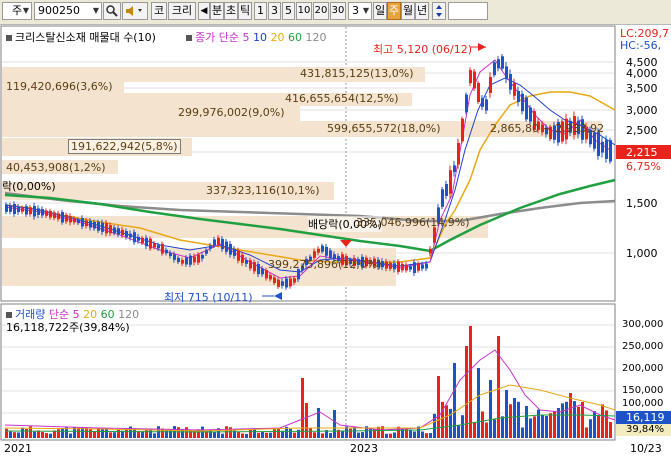 The image size is (671, 459). What do you see at coordinates (208, 297) in the screenshot?
I see `low-price-label: 최저 715 (10/11)` at bounding box center [208, 297].